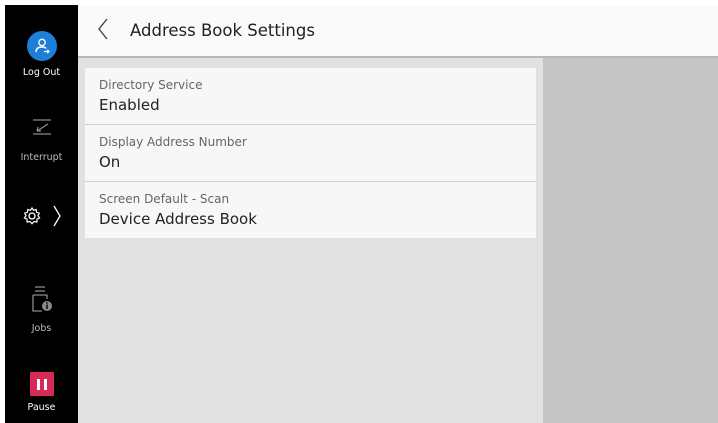 Image resolution: width=718 pixels, height=423 pixels. What do you see at coordinates (222, 30) in the screenshot?
I see `page-title: Address Book Settings` at bounding box center [222, 30].